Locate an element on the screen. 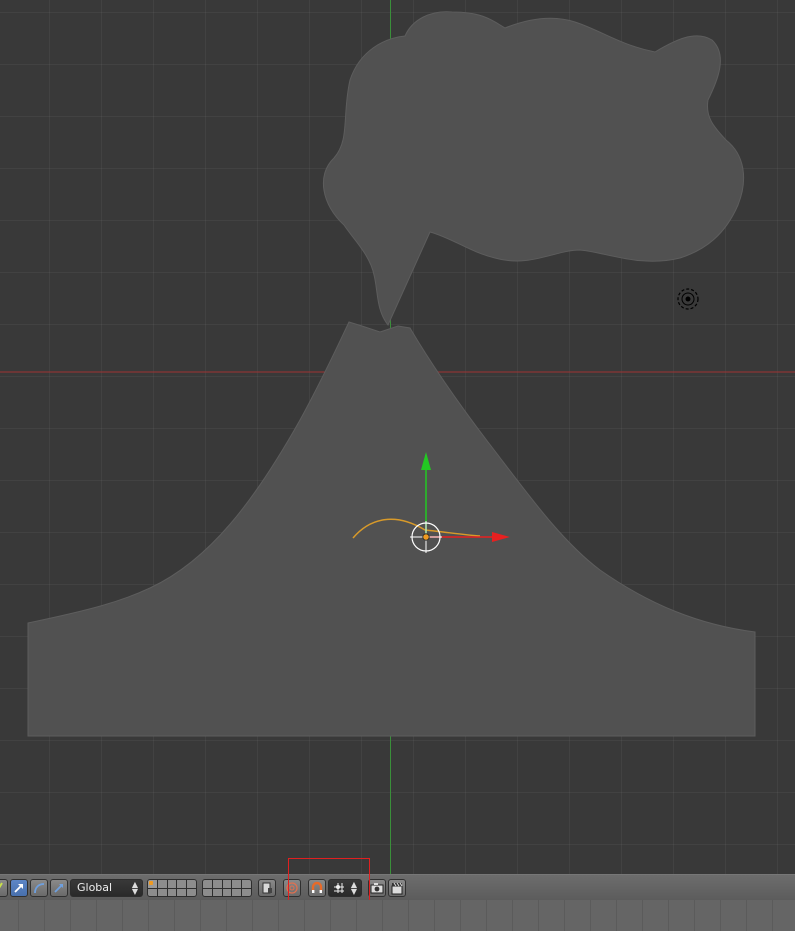  proportional-editing-button is located at coordinates (292, 888).